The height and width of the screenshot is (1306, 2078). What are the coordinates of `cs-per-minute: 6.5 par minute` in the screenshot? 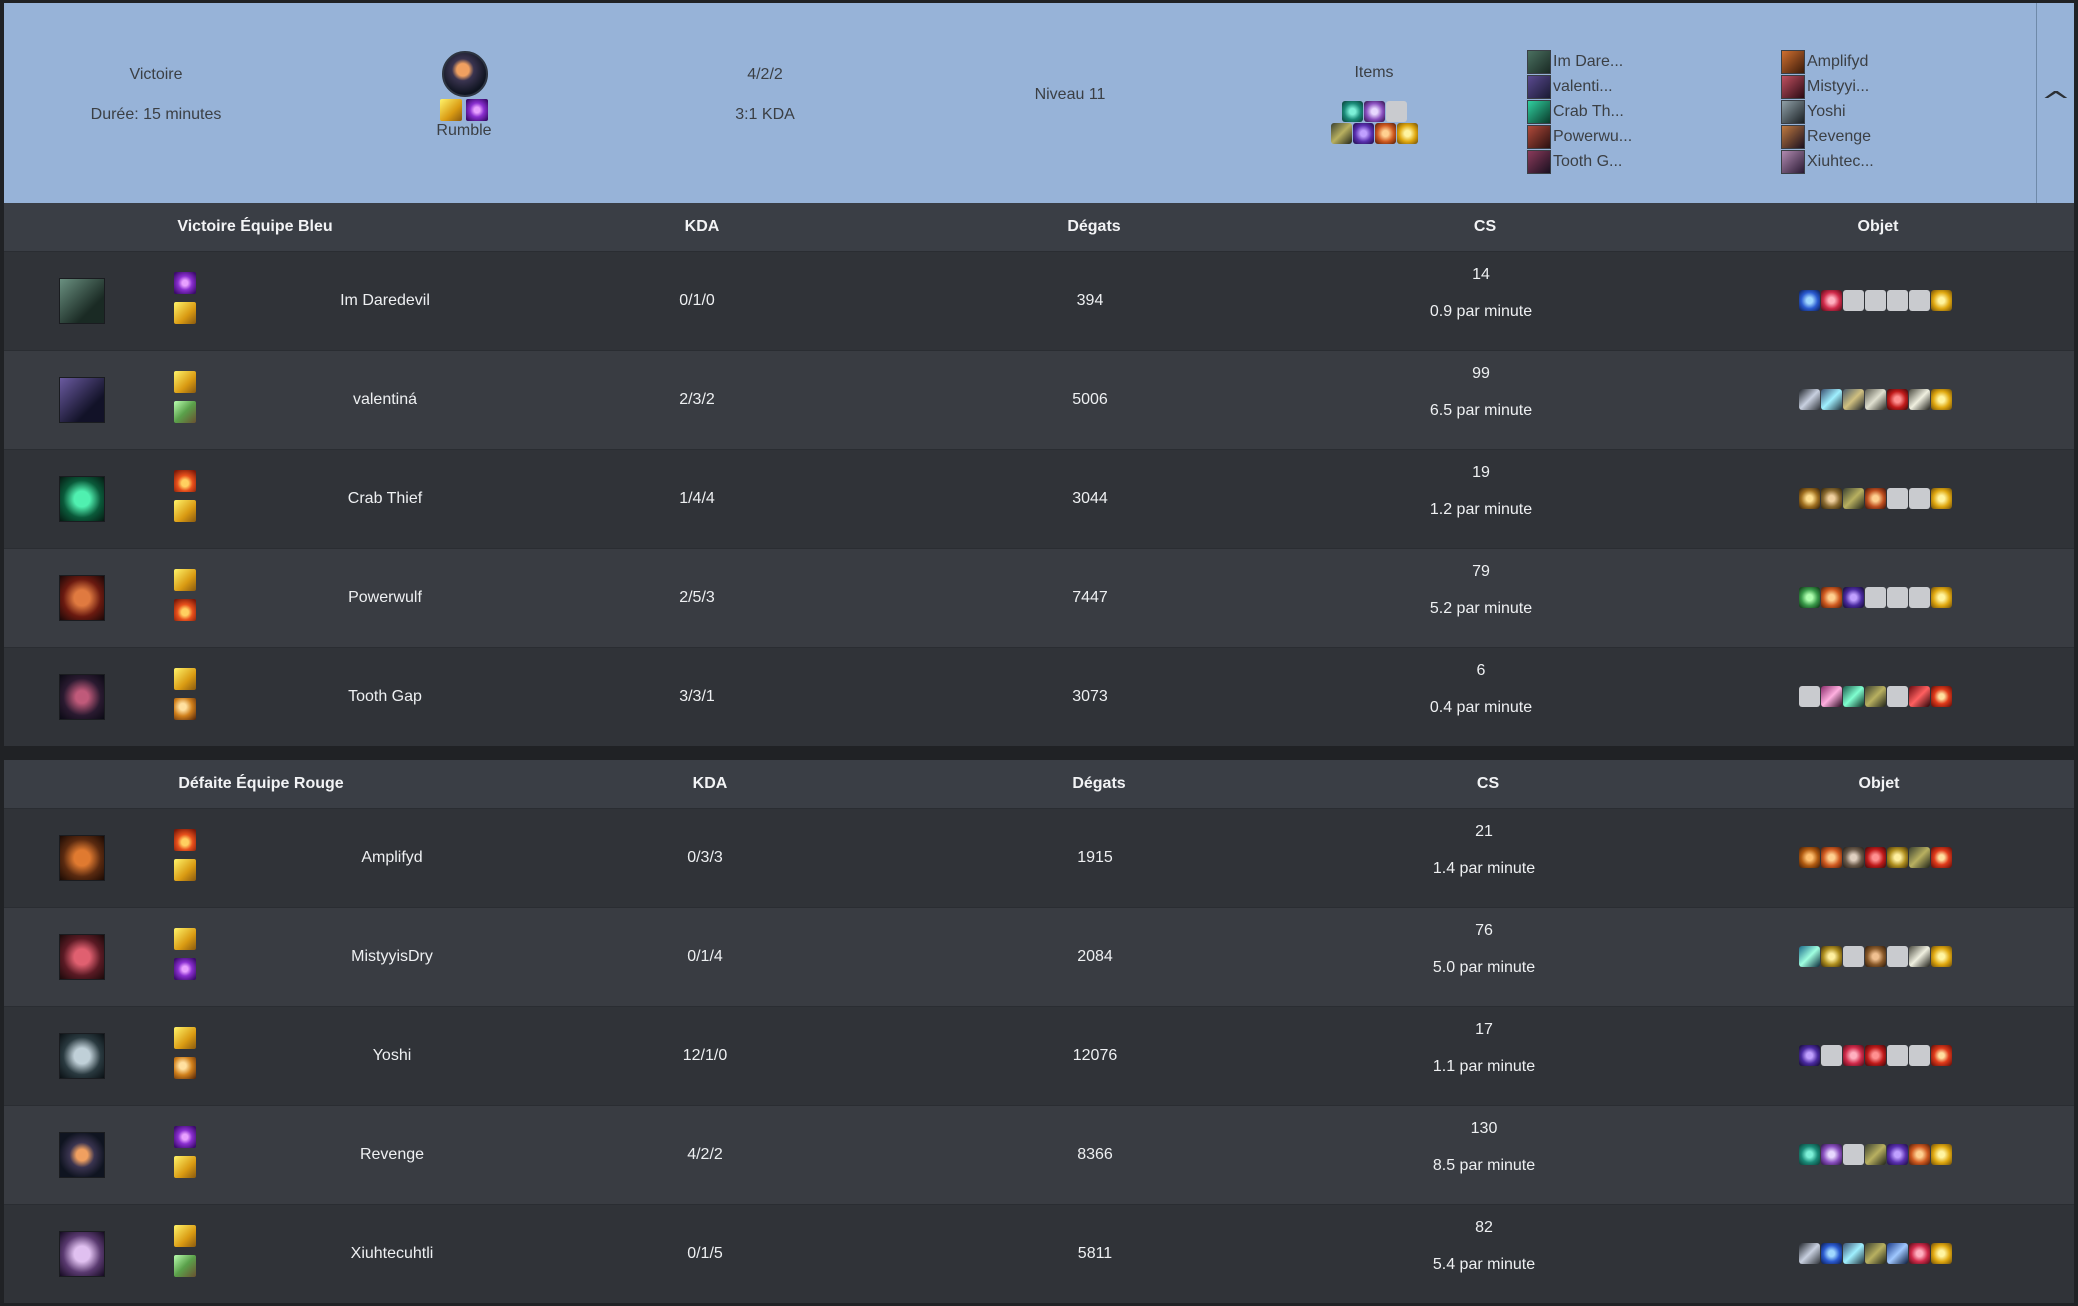 It's located at (1481, 410).